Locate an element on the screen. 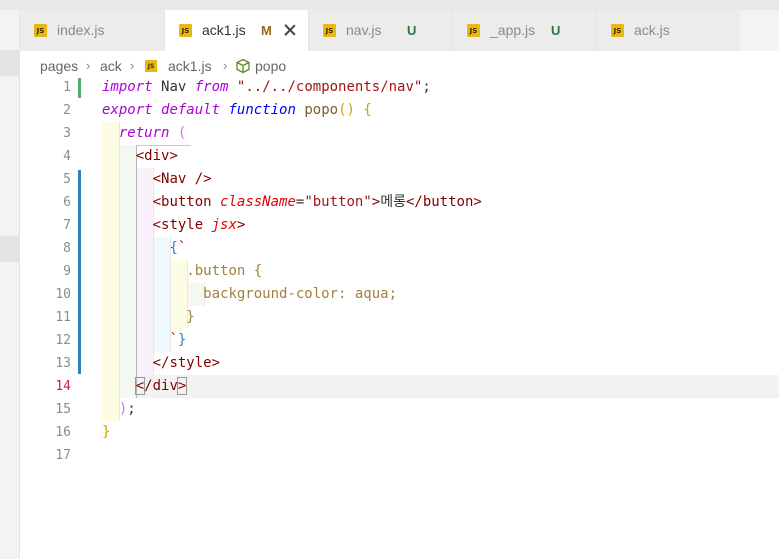  tab-ack-js: JS ack.js is located at coordinates (669, 30).